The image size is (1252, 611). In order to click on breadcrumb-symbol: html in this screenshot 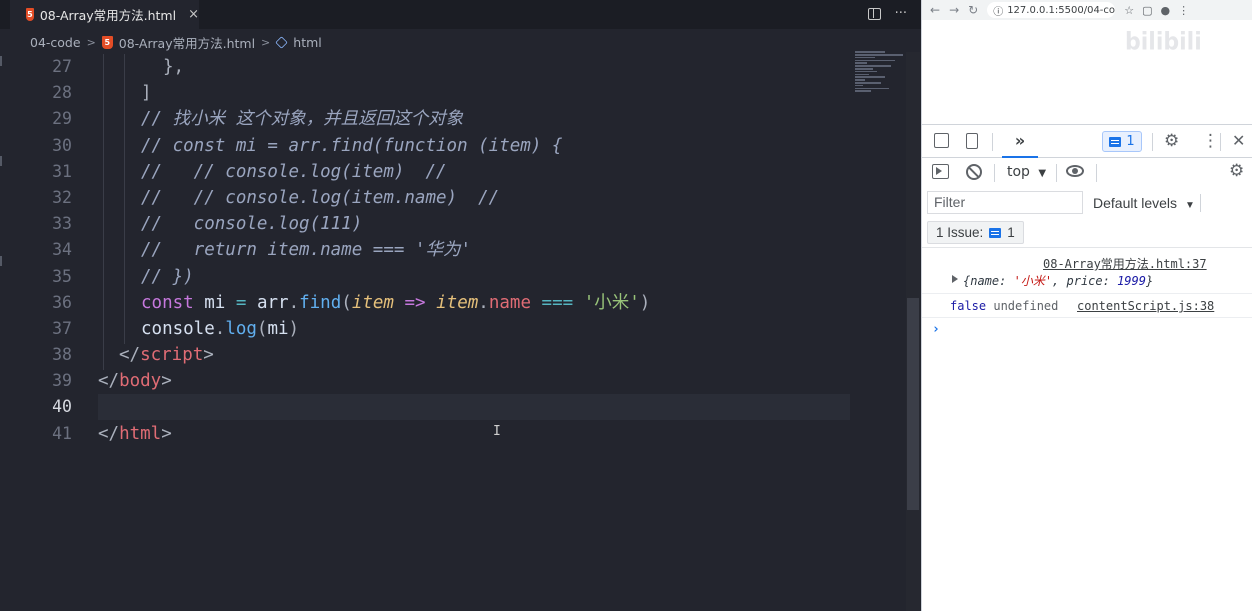, I will do `click(307, 42)`.